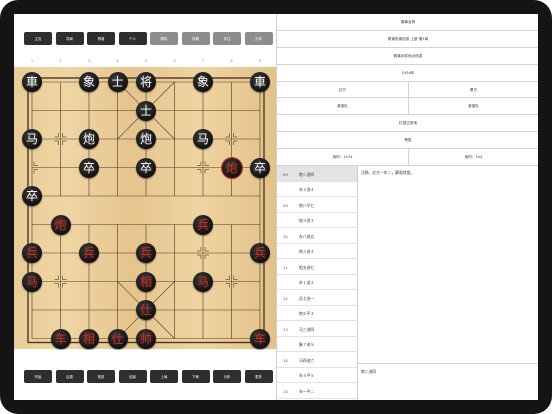  I want to click on red-piece: 帅, so click(146, 338).